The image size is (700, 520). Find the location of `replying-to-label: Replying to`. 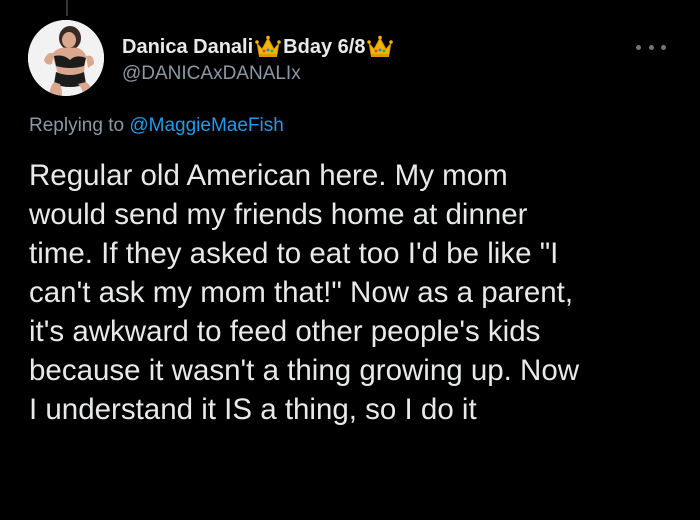

replying-to-label: Replying to is located at coordinates (77, 125).